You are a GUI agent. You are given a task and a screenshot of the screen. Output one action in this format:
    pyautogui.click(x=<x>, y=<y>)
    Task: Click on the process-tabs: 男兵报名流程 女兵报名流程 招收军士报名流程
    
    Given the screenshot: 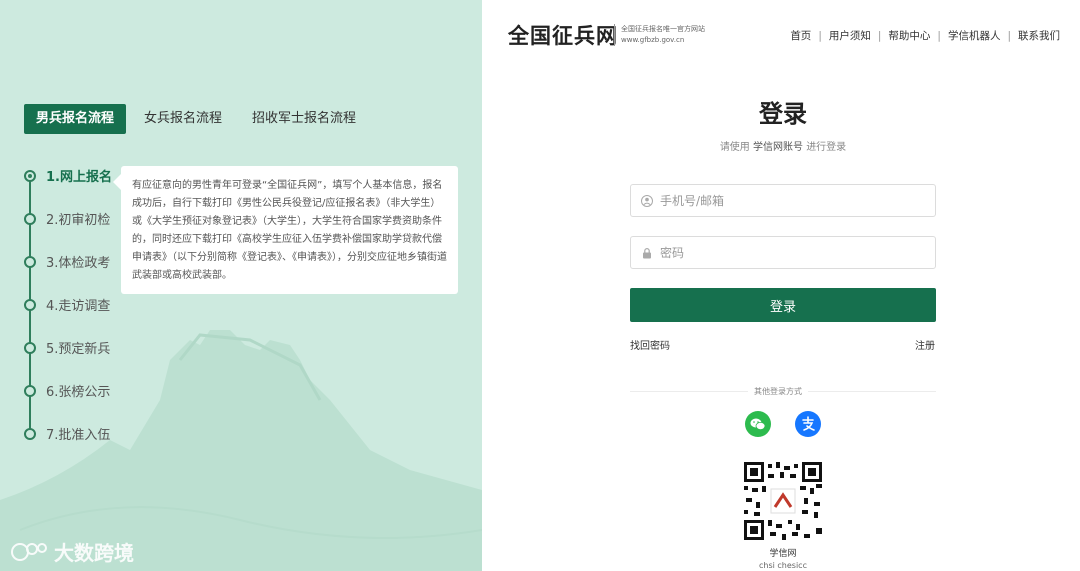 What is the action you would take?
    pyautogui.click(x=199, y=119)
    